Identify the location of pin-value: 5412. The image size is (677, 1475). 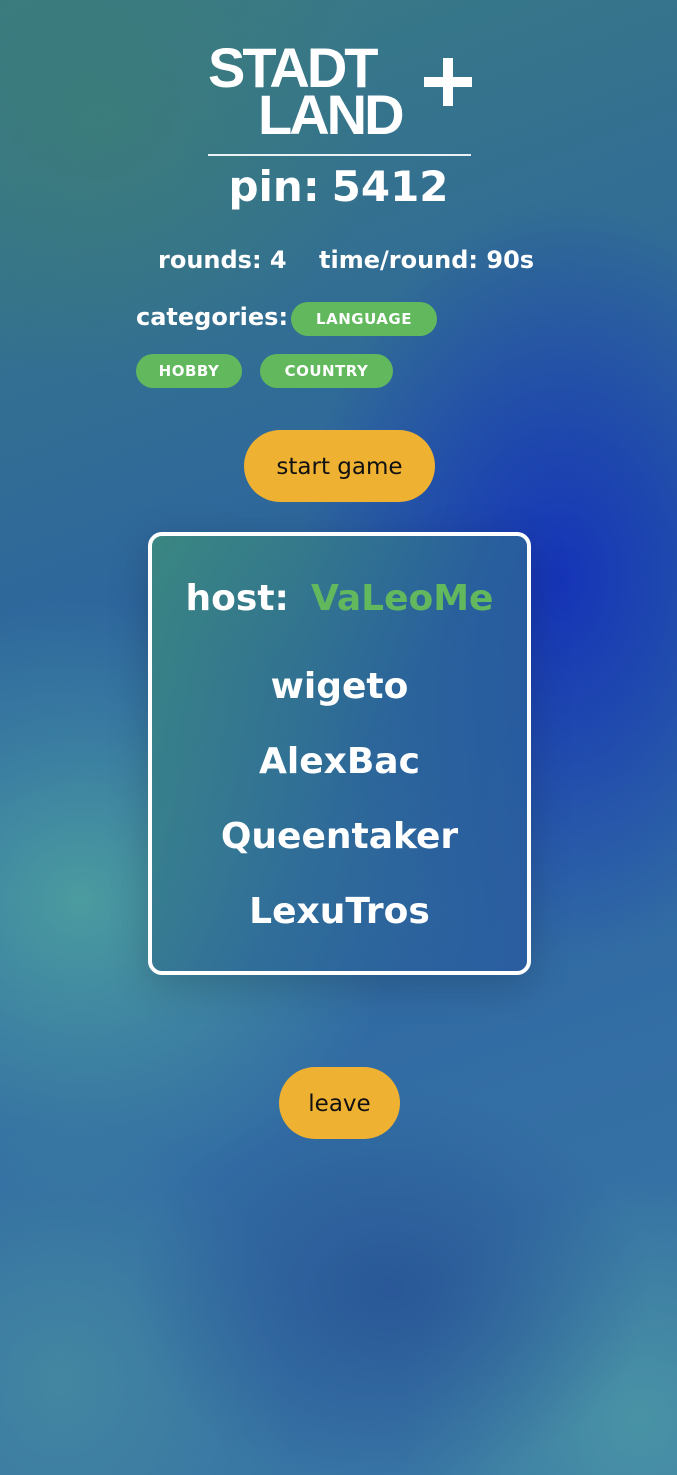
(390, 186).